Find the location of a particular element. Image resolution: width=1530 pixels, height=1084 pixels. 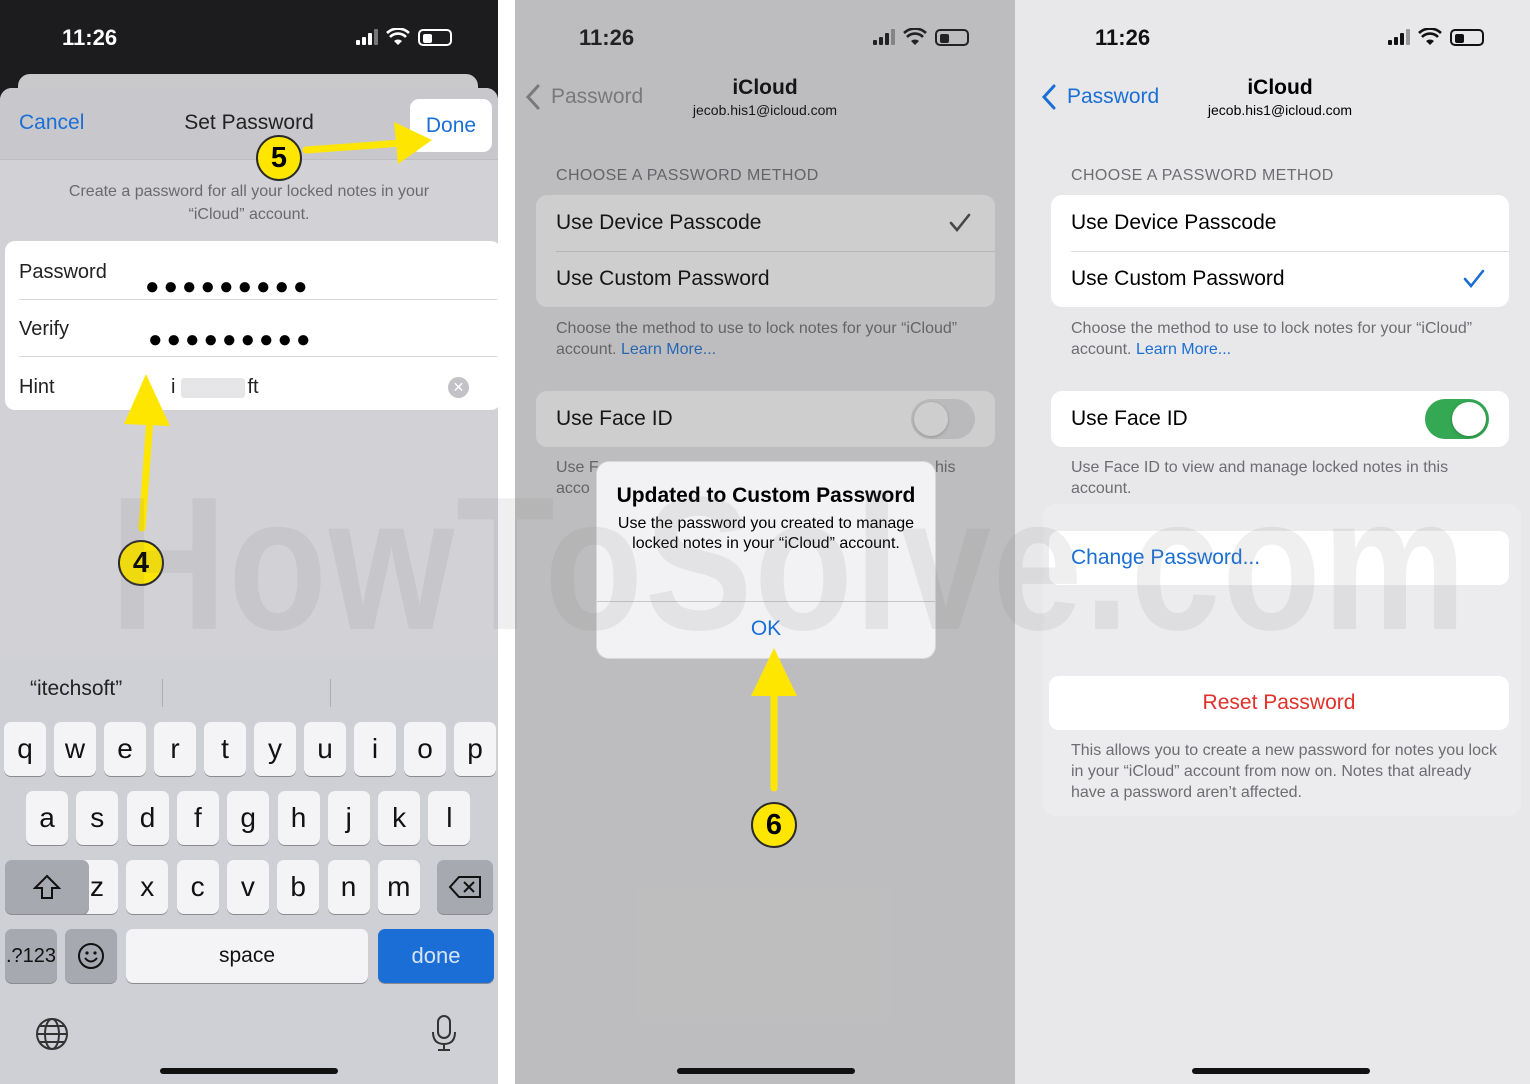

option-label: Use Device Passcode is located at coordinates (1174, 222).